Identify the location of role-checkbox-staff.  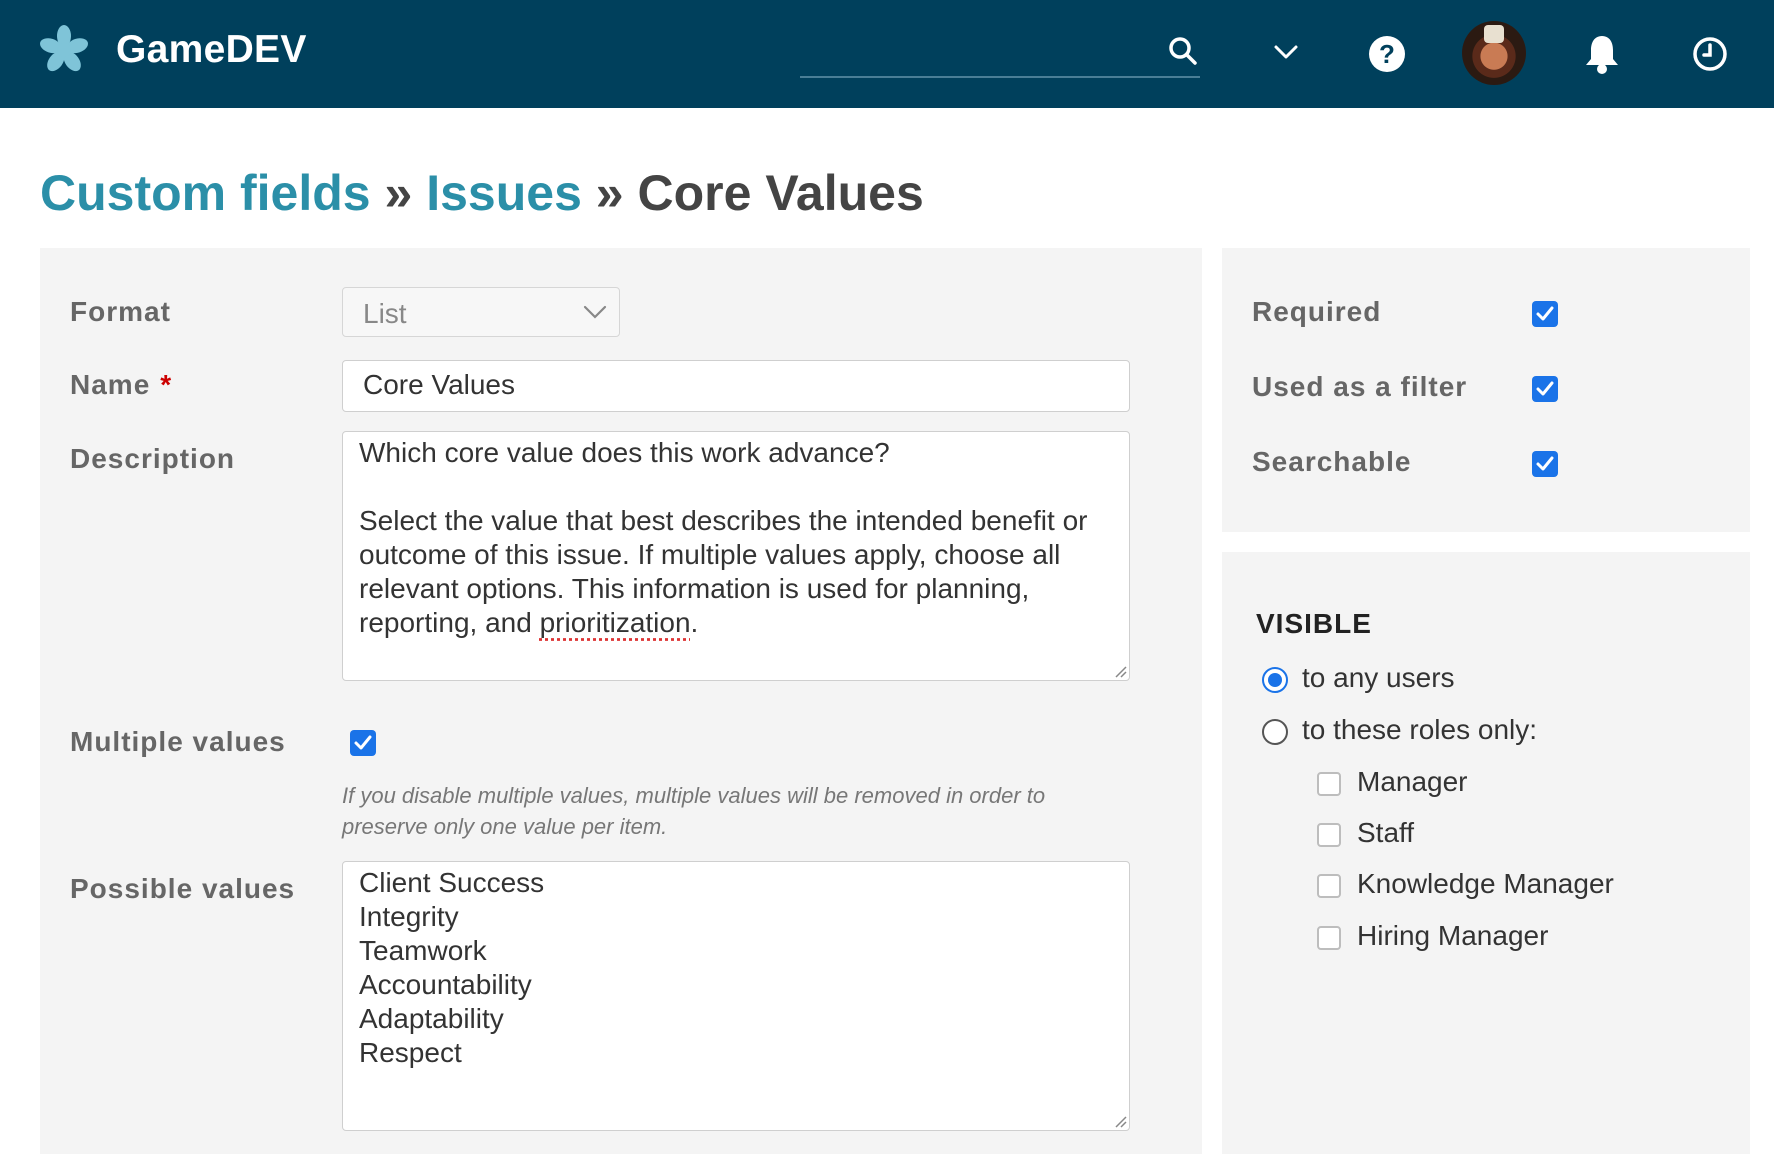
(1329, 835).